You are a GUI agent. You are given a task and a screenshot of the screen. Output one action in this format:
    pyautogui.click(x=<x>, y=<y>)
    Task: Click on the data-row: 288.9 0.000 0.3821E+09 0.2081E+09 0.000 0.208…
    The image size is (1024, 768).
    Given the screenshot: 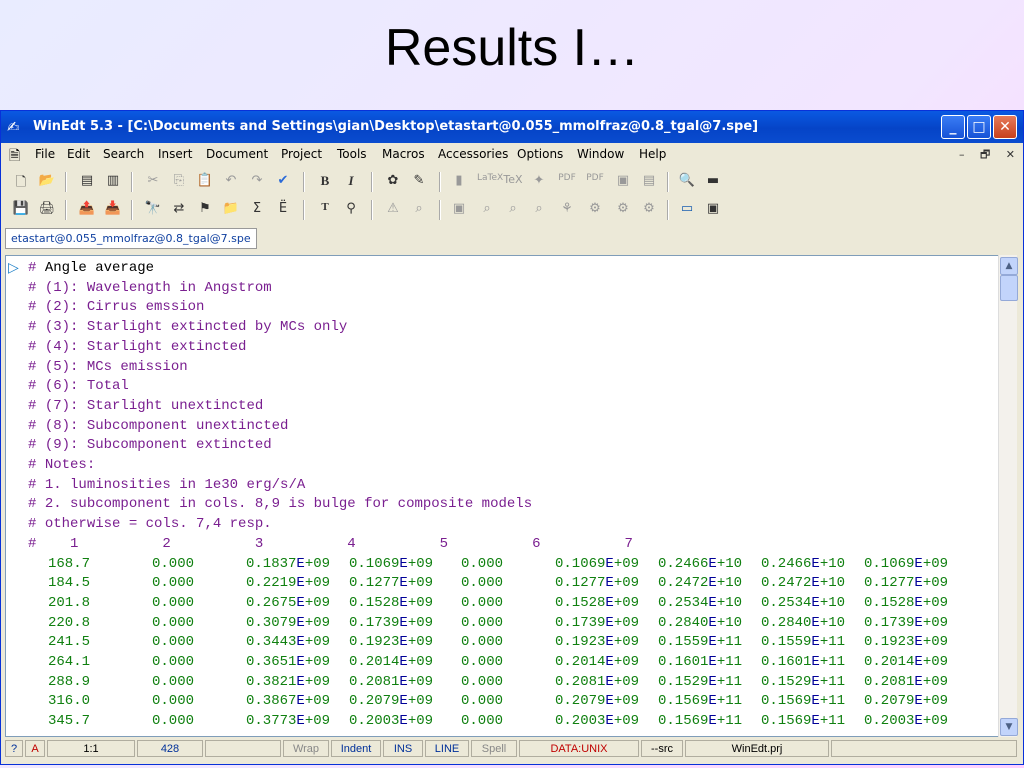 What is the action you would take?
    pyautogui.click(x=523, y=682)
    